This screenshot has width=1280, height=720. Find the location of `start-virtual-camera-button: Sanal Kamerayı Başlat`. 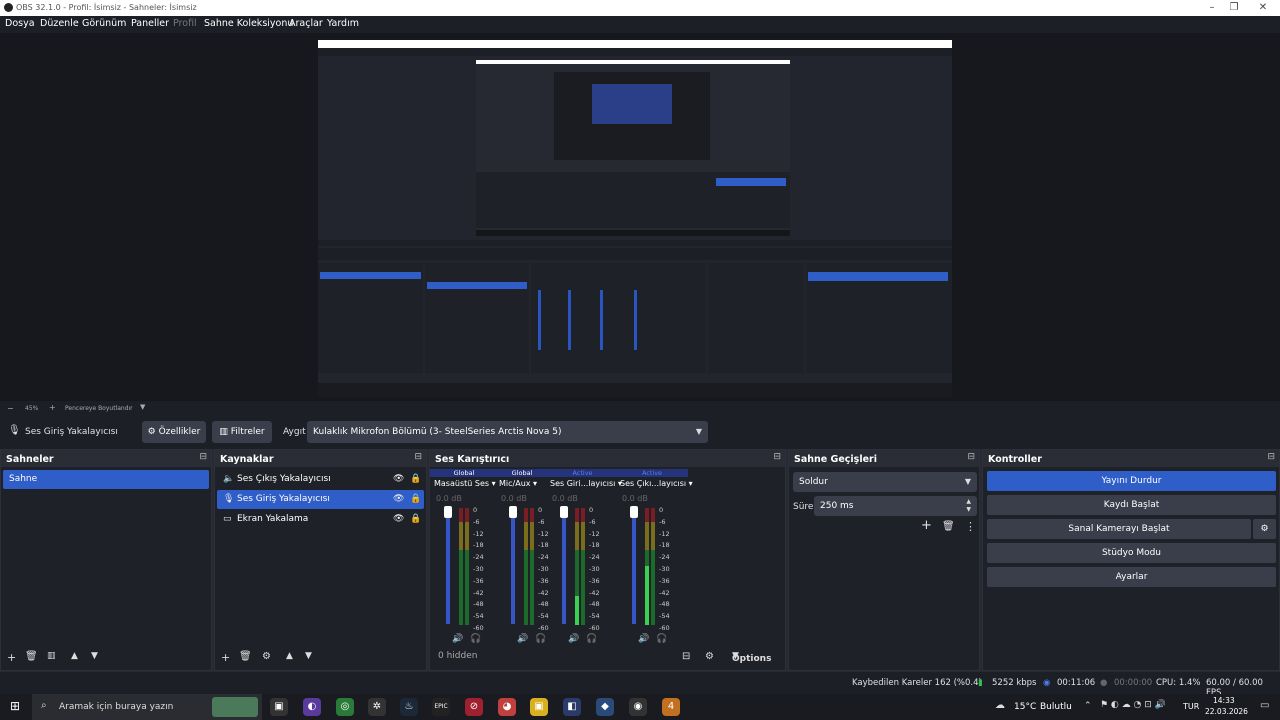

start-virtual-camera-button: Sanal Kamerayı Başlat is located at coordinates (1119, 529).